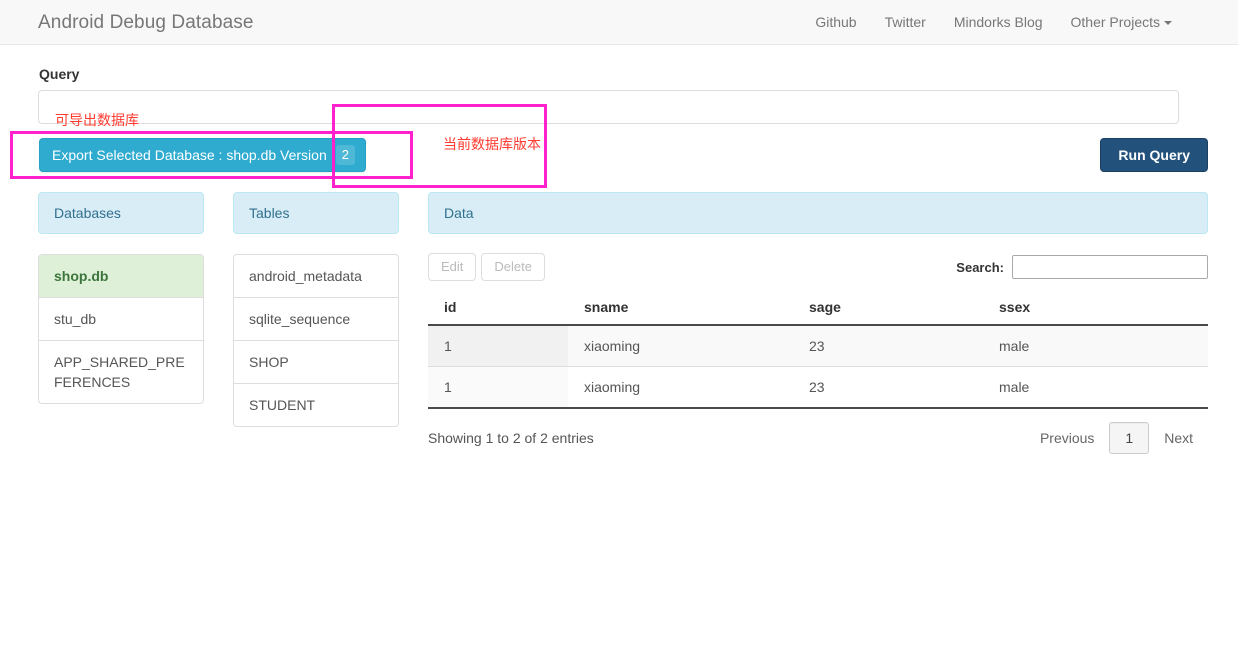  I want to click on databases-panel-header: Databases, so click(121, 213).